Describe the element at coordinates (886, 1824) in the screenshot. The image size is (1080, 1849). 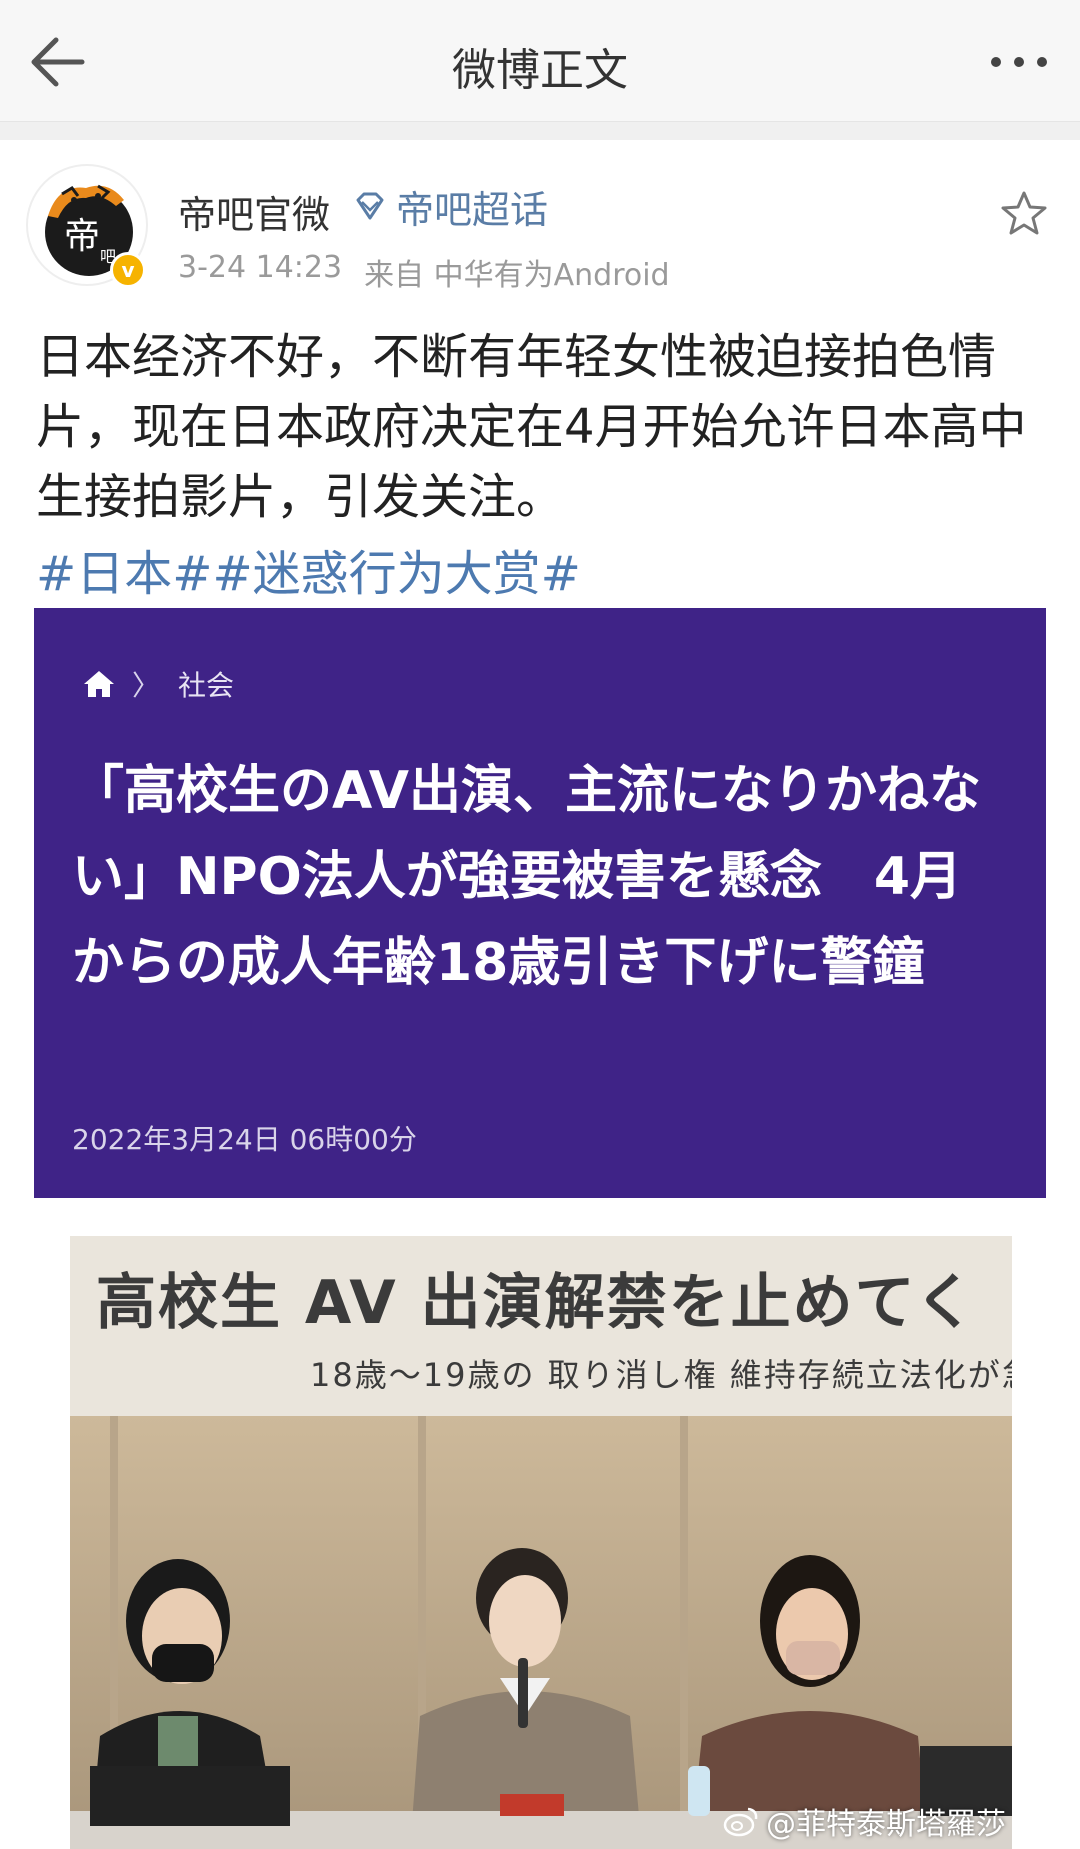
I see `watermark-text: @菲特泰斯塔羅莎` at that location.